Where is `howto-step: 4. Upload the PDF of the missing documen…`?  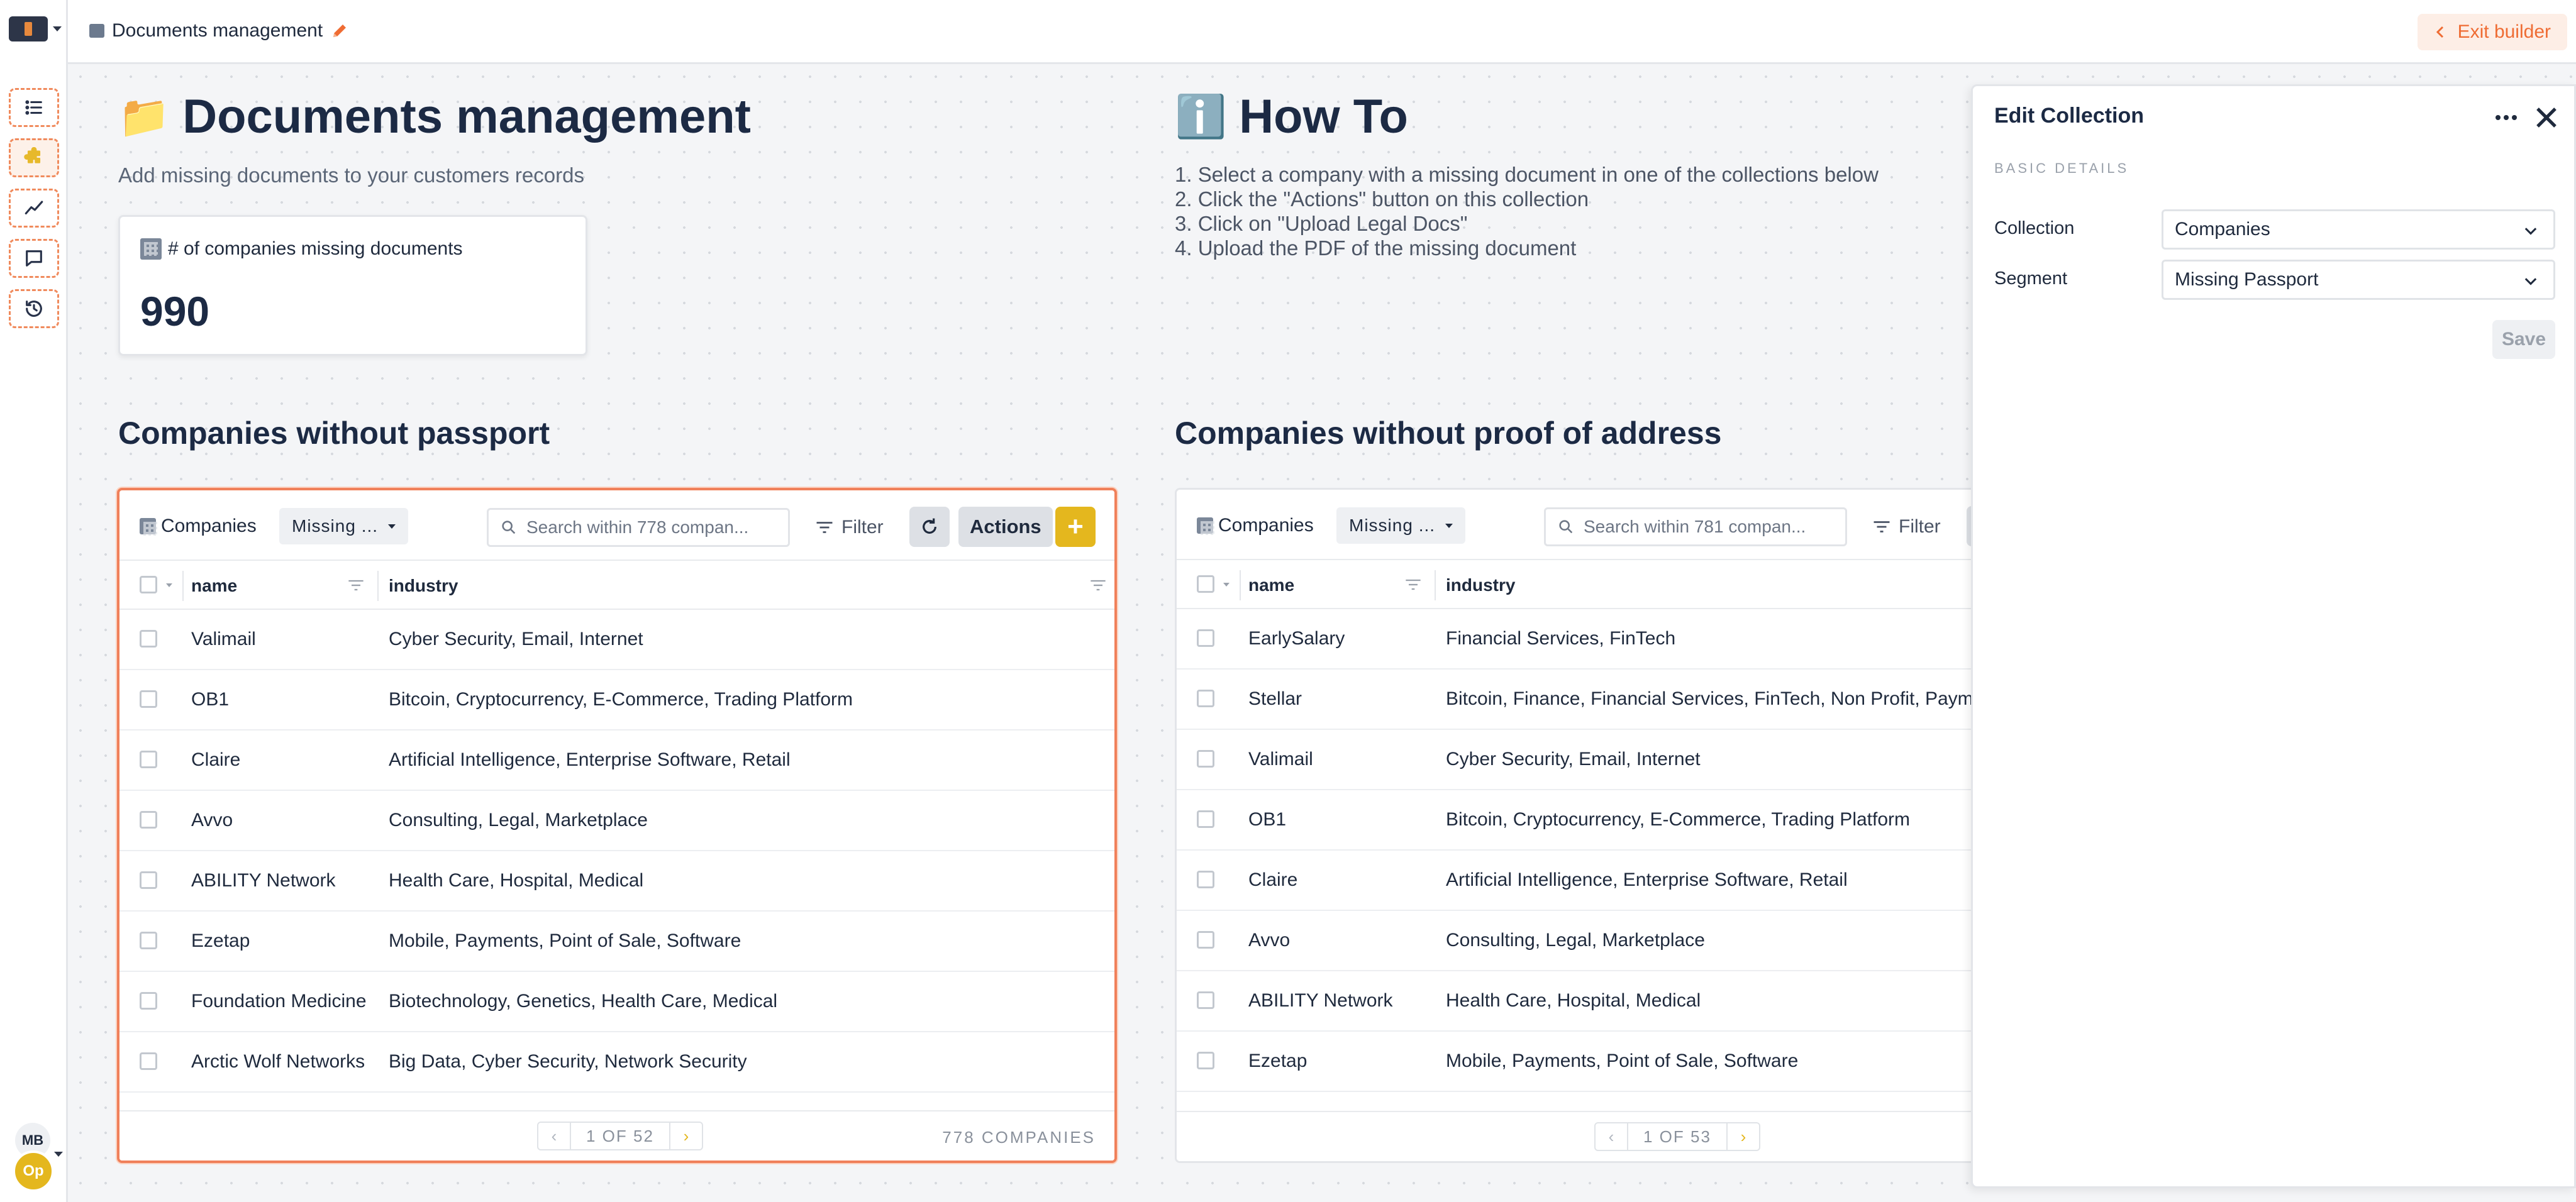 howto-step: 4. Upload the PDF of the missing documen… is located at coordinates (1376, 248).